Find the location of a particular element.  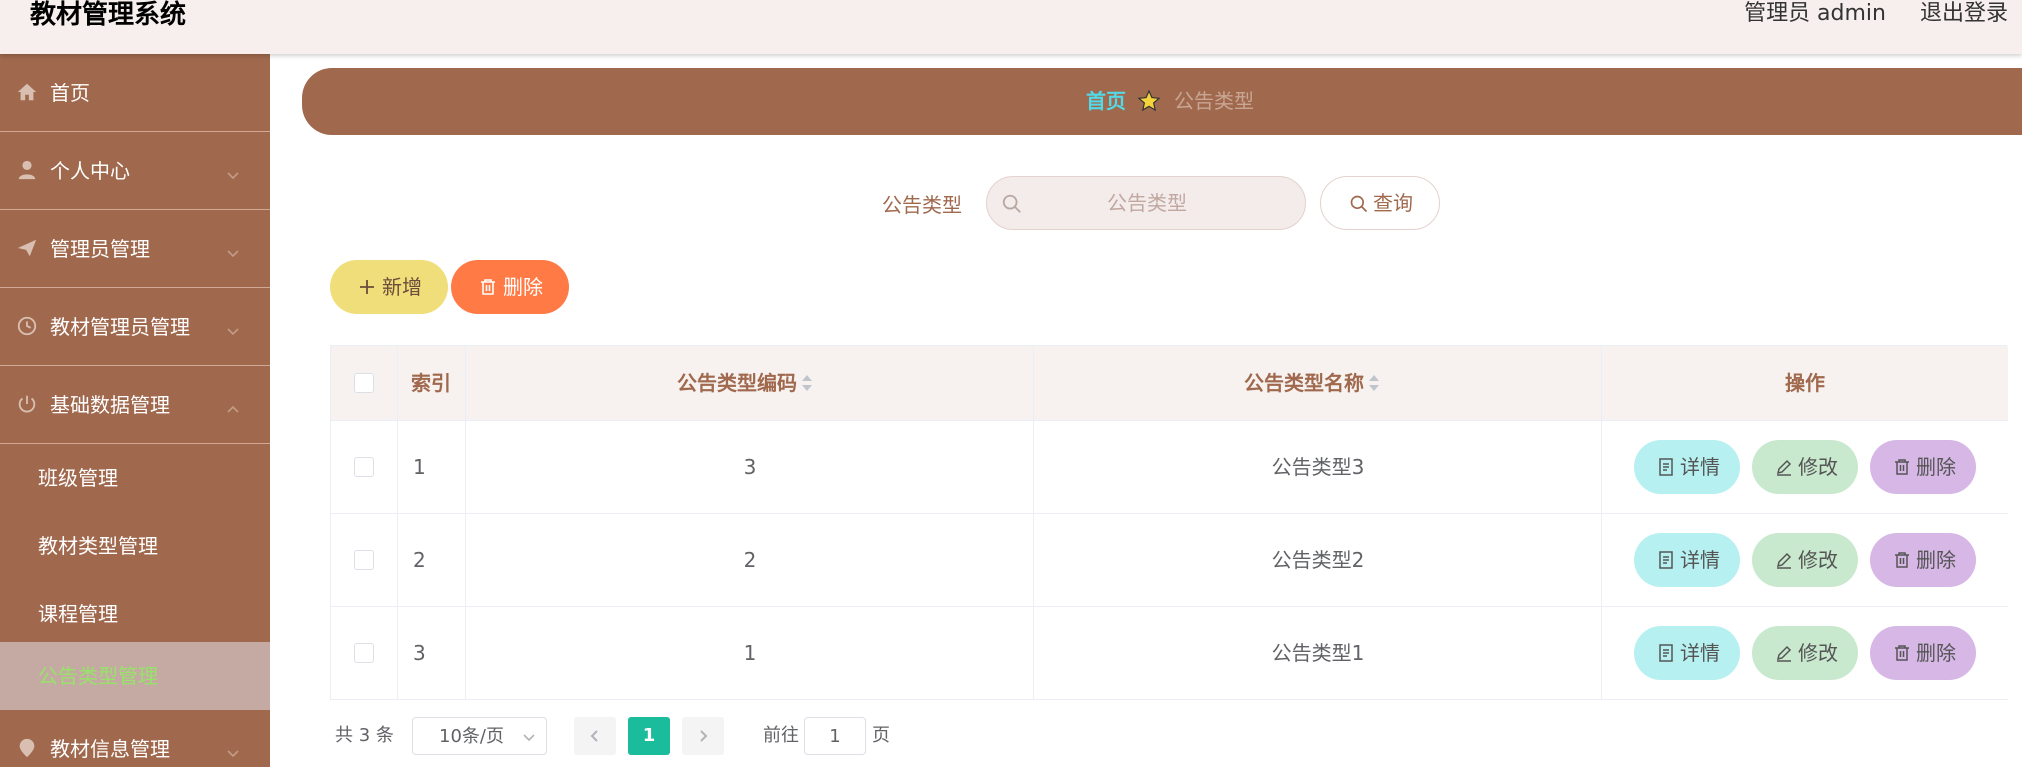

row-name-cell: 公告类型2 is located at coordinates (1318, 560).